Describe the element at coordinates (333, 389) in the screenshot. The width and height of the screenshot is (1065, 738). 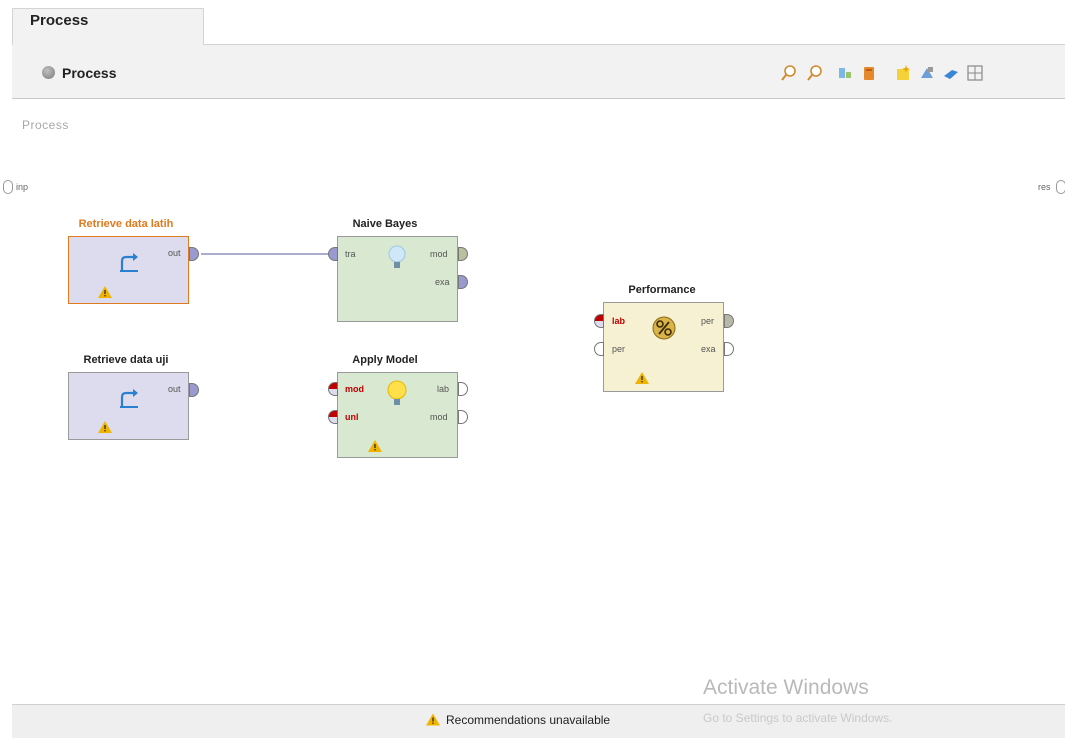
I see `input-port-mod` at that location.